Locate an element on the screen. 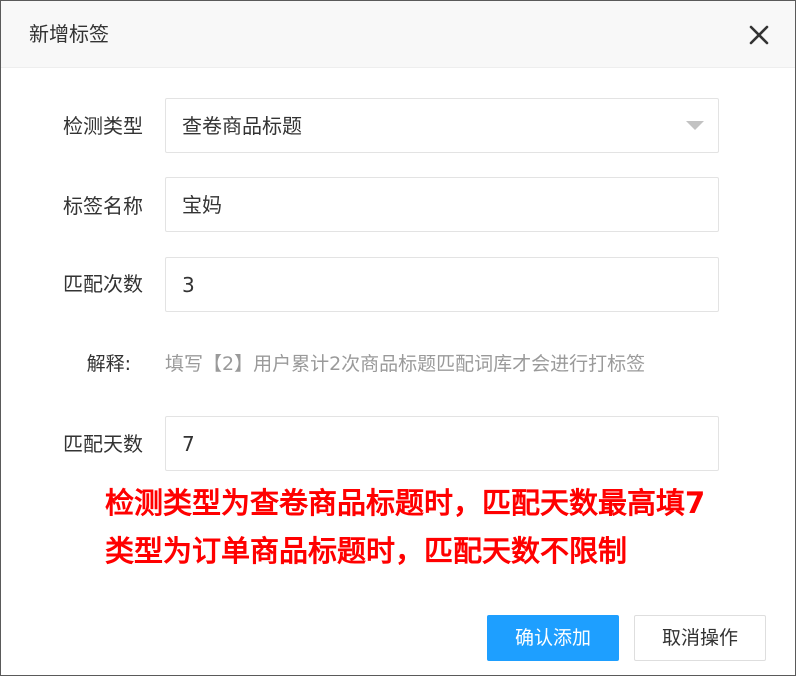 The image size is (796, 676). detect-type-label: 检测类型 is located at coordinates (103, 126).